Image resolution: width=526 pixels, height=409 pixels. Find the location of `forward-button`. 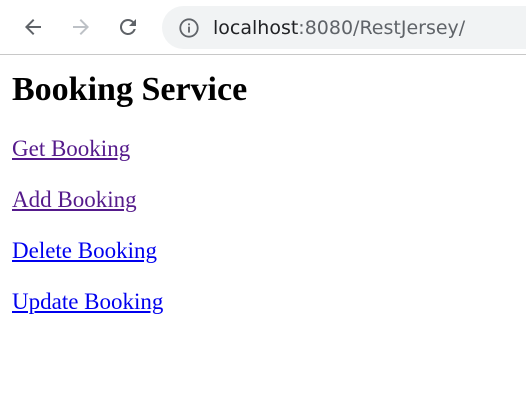

forward-button is located at coordinates (81, 27).